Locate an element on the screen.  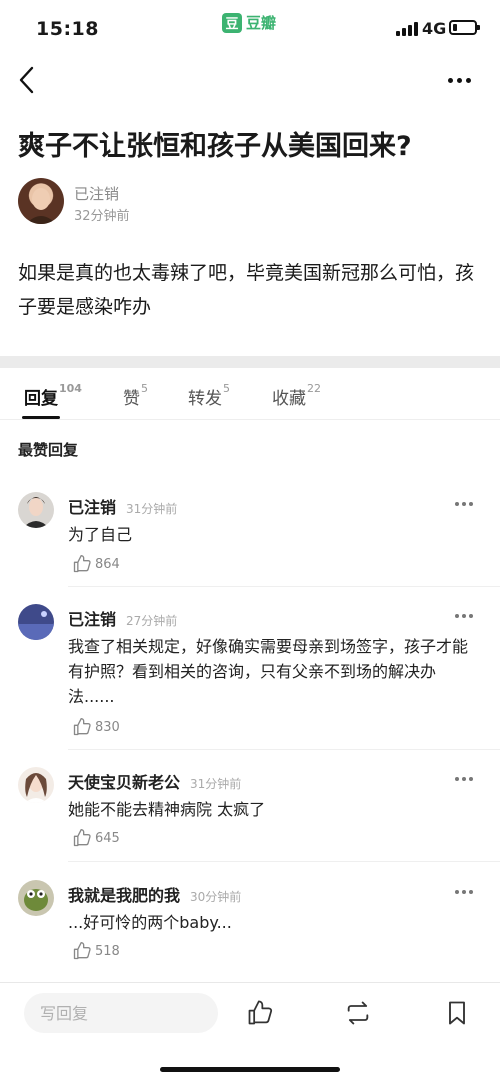
back-button is located at coordinates (28, 80).